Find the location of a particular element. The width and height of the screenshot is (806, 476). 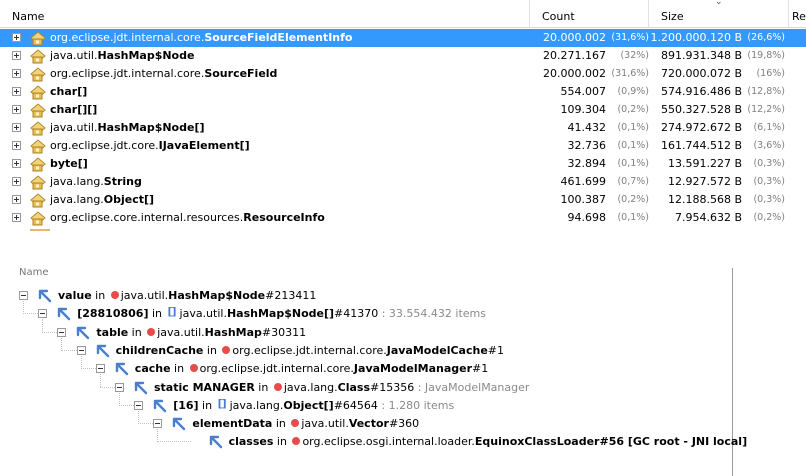

tree-column-header: Name is located at coordinates (34, 272).